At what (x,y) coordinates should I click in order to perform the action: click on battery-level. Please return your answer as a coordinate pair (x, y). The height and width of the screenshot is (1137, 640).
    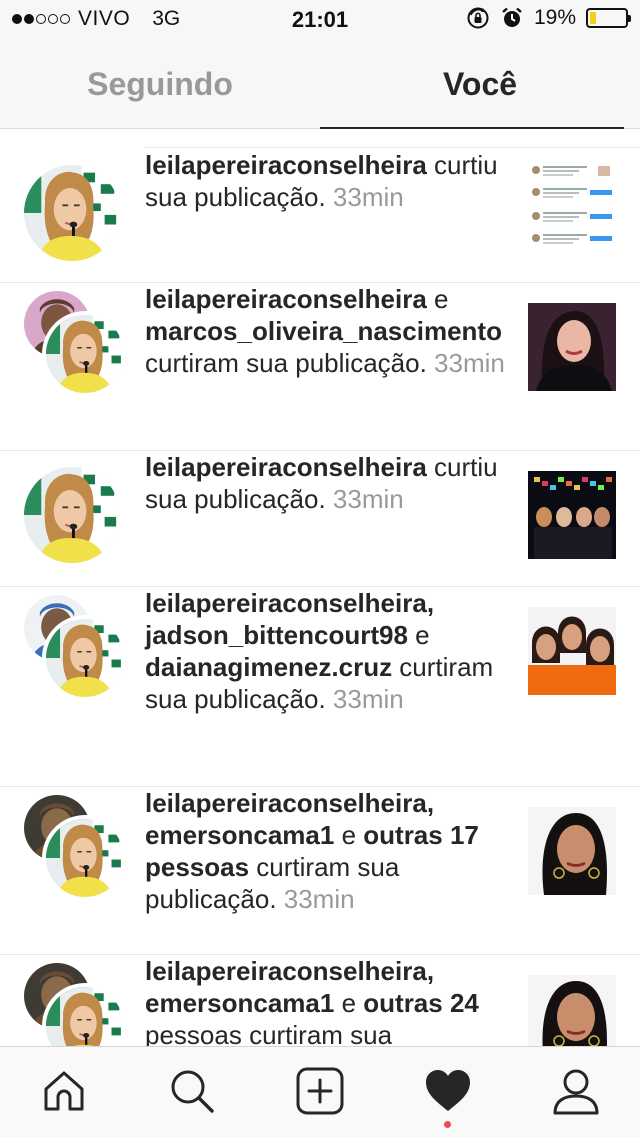
    Looking at the image, I should click on (593, 18).